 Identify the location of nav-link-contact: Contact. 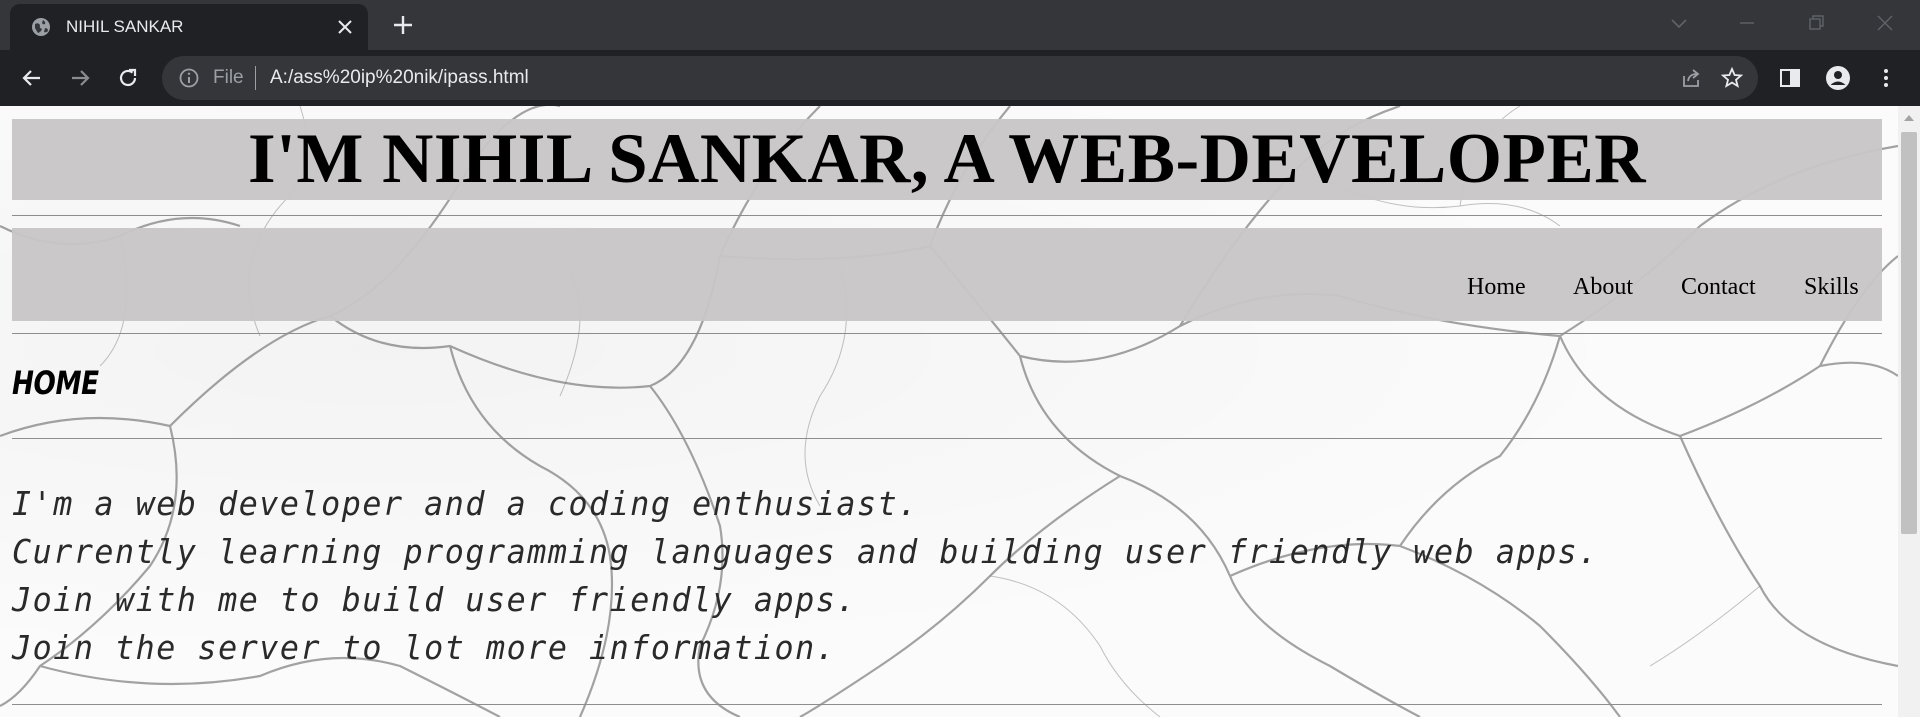
(1718, 287).